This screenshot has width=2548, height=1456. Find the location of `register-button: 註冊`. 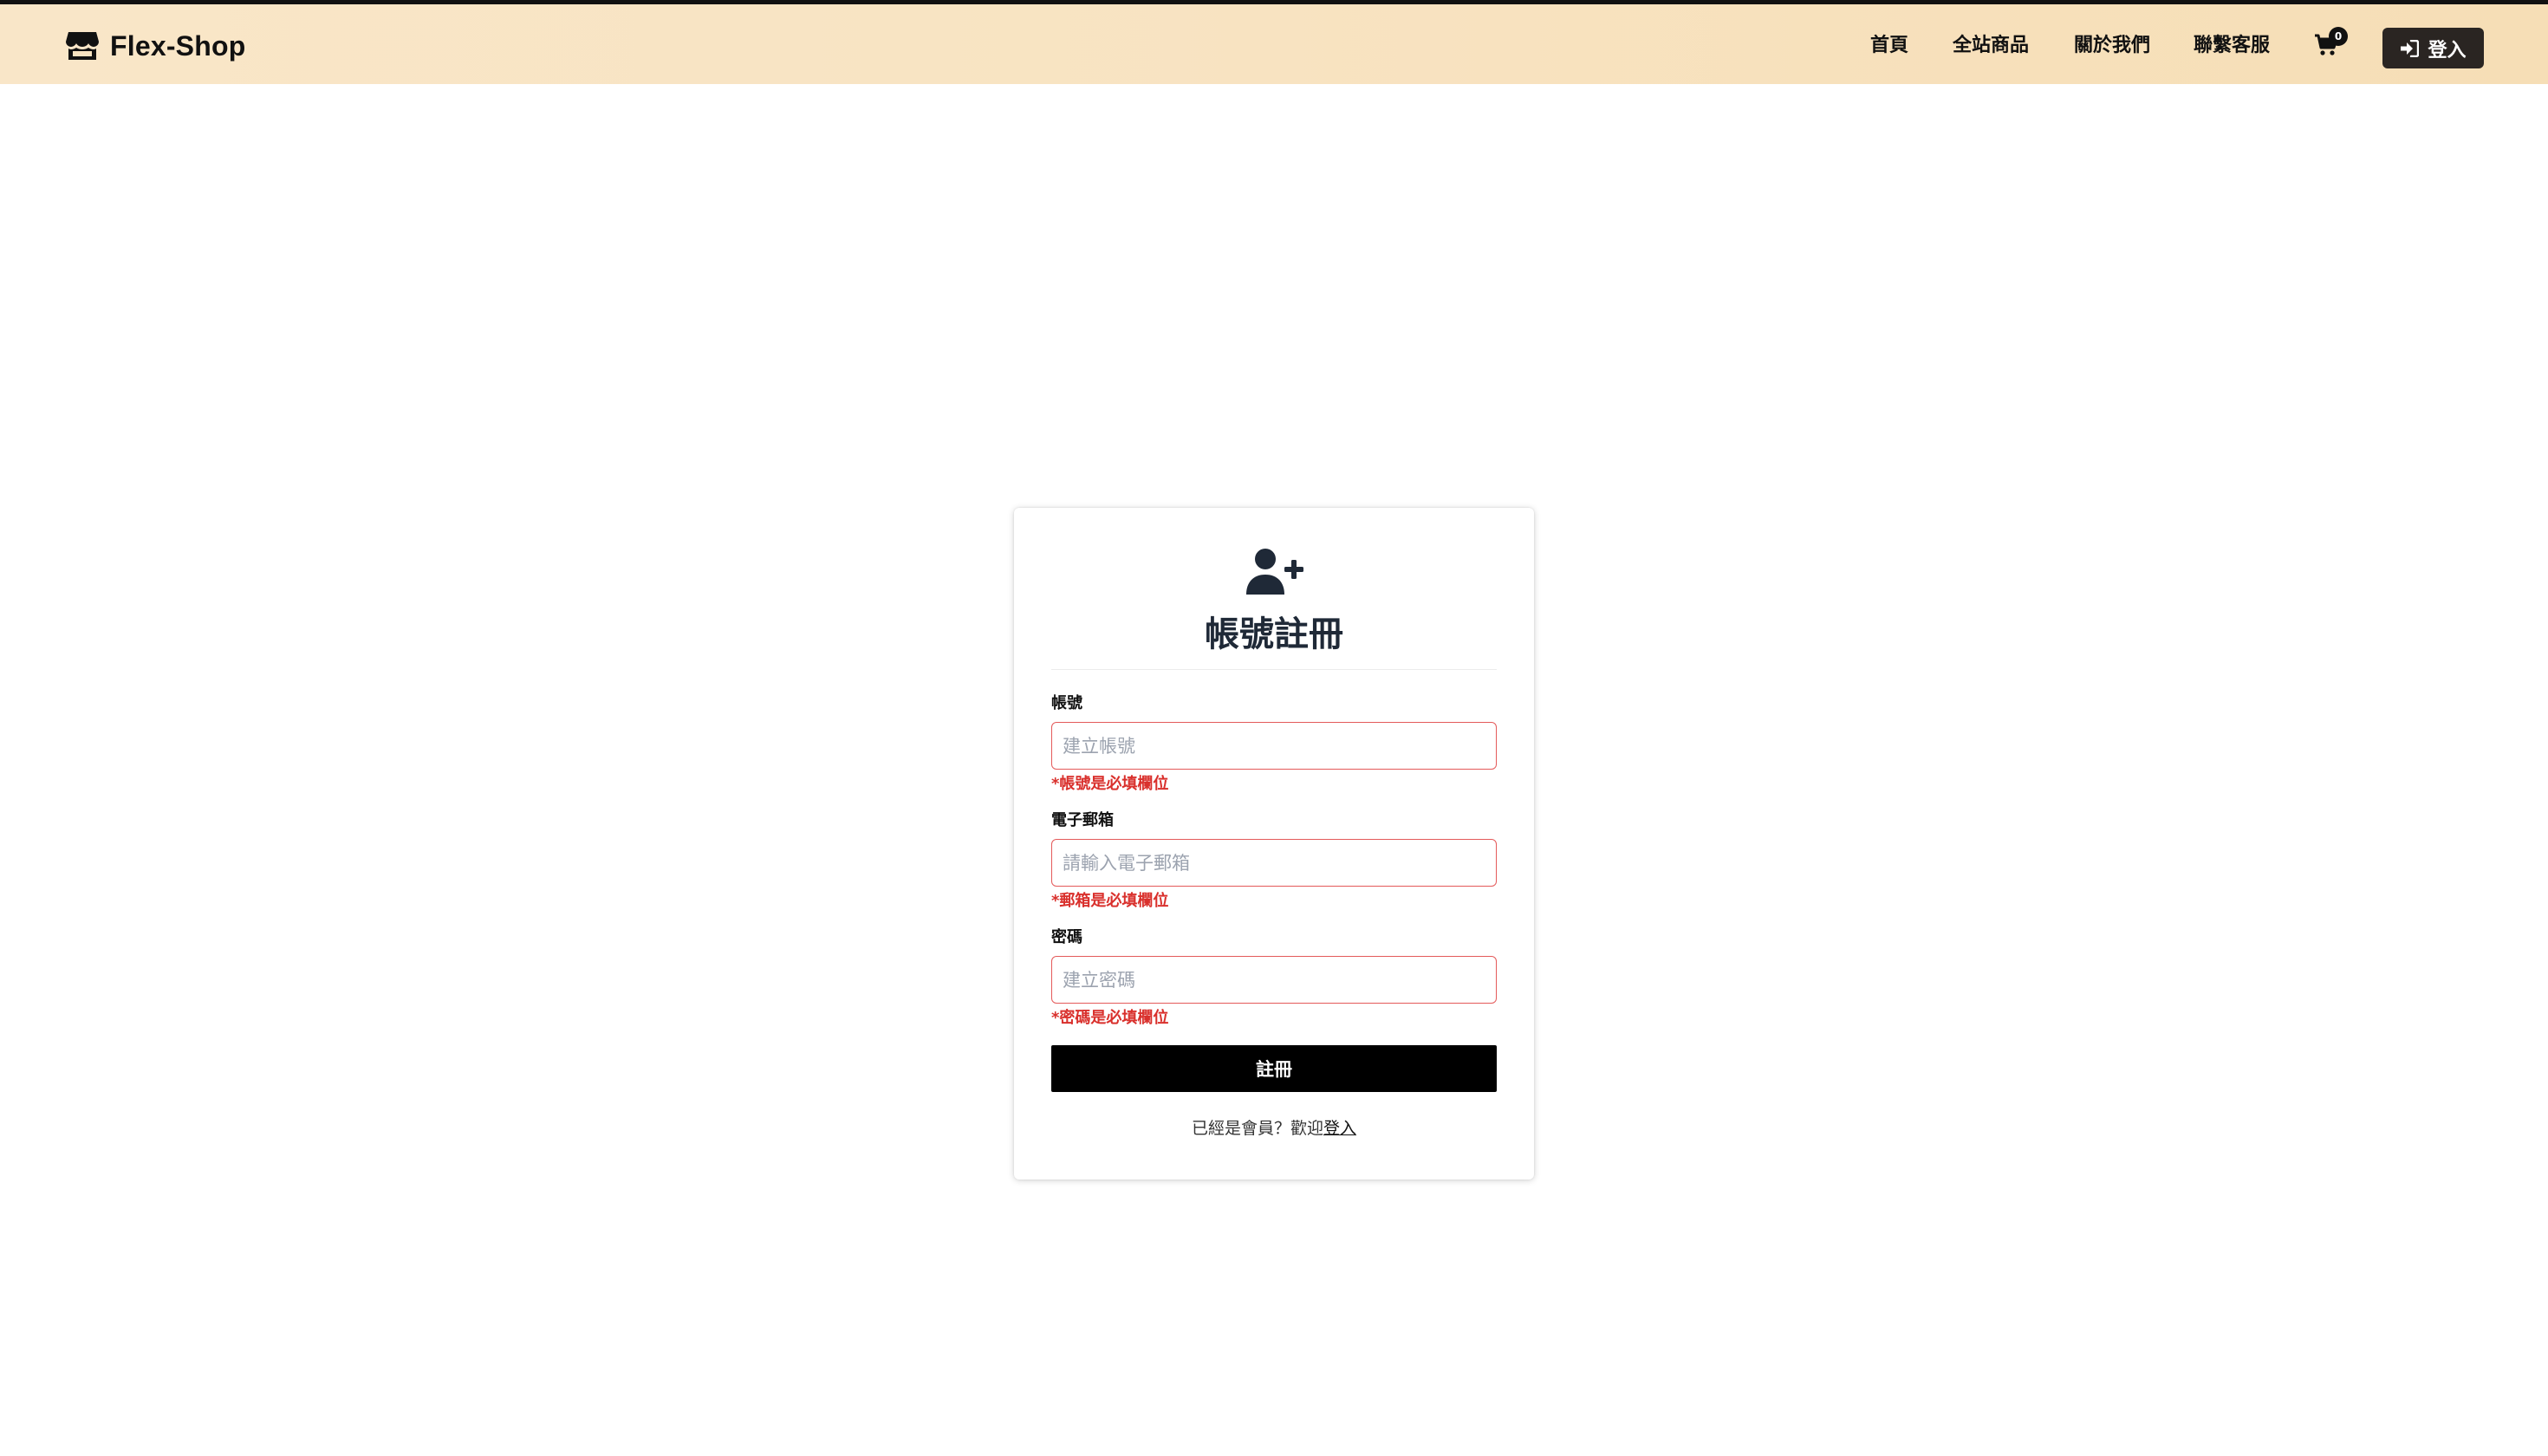

register-button: 註冊 is located at coordinates (1274, 1068).